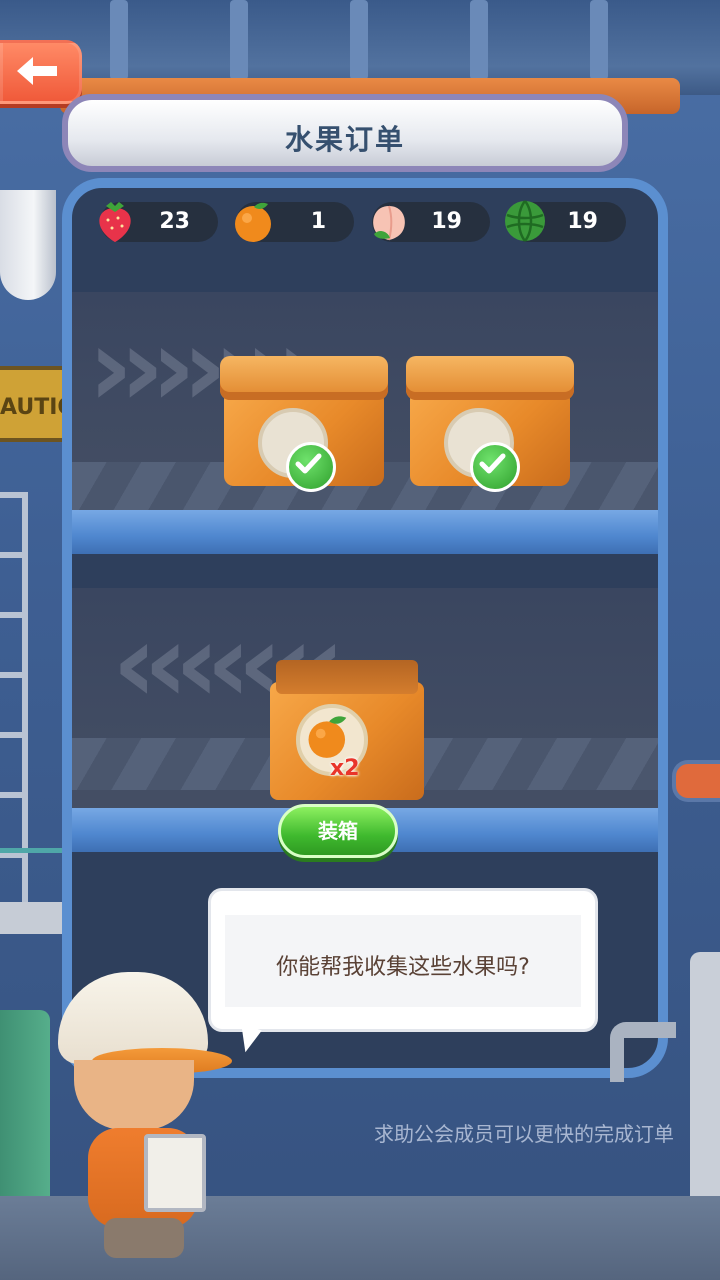 This screenshot has width=720, height=1280. I want to click on arrow-left-icon, so click(37, 71).